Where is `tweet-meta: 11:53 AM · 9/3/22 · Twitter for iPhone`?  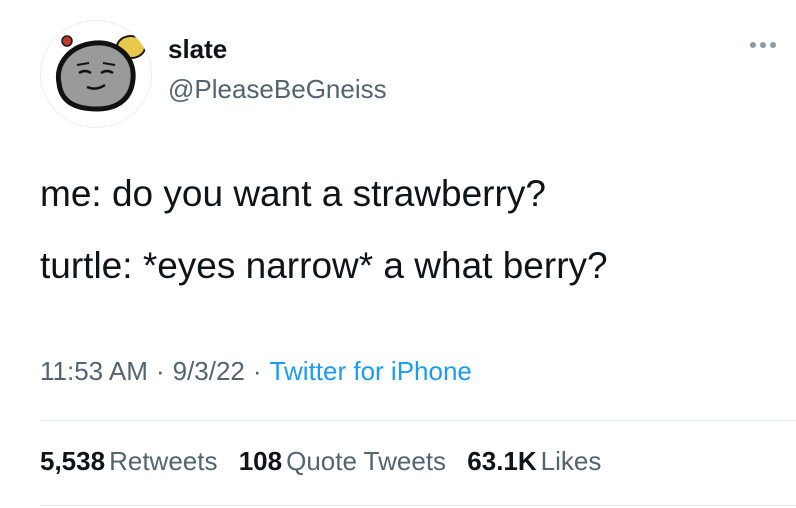 tweet-meta: 11:53 AM · 9/3/22 · Twitter for iPhone is located at coordinates (256, 371).